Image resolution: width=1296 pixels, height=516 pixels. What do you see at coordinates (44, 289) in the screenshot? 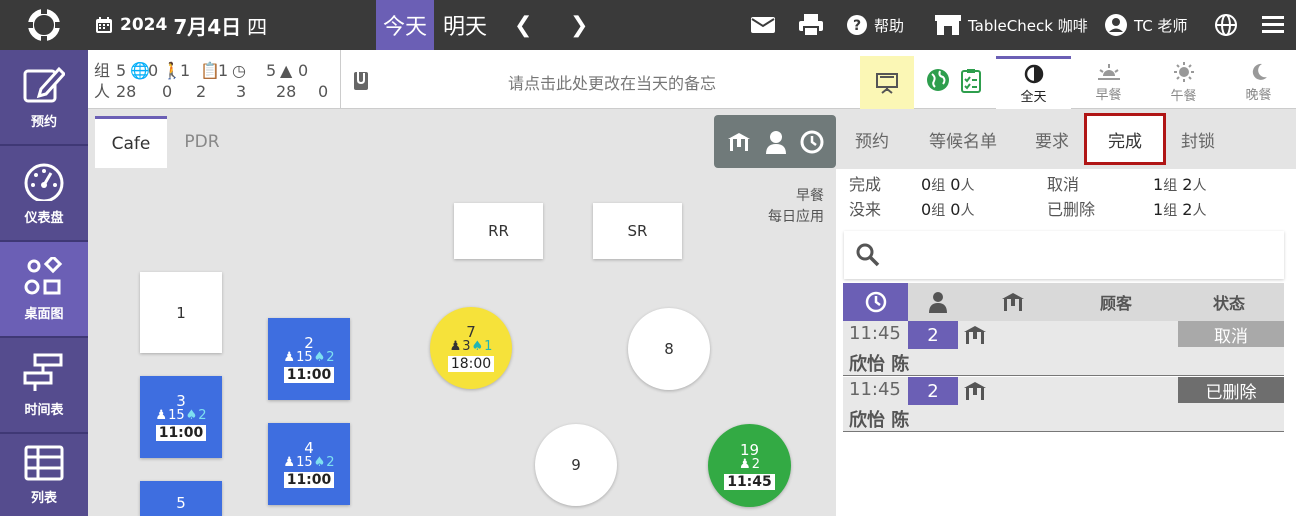
I see `sidebar-item-floorplan: 桌面图` at bounding box center [44, 289].